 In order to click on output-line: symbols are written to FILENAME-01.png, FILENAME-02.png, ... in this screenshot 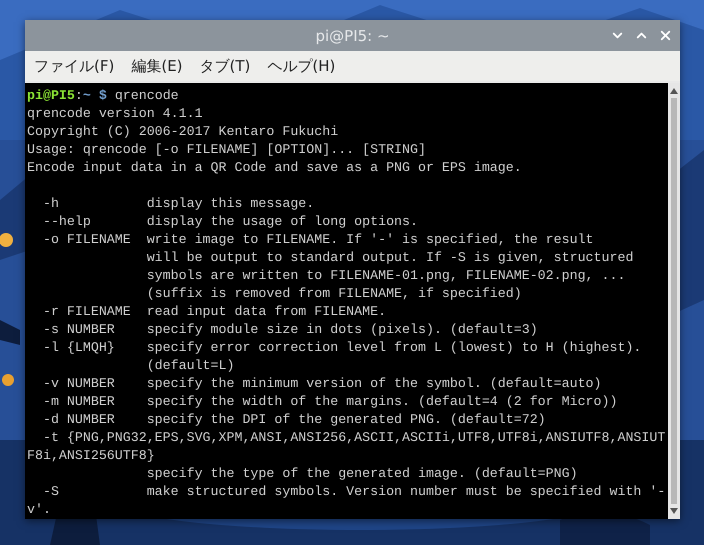, I will do `click(386, 275)`.